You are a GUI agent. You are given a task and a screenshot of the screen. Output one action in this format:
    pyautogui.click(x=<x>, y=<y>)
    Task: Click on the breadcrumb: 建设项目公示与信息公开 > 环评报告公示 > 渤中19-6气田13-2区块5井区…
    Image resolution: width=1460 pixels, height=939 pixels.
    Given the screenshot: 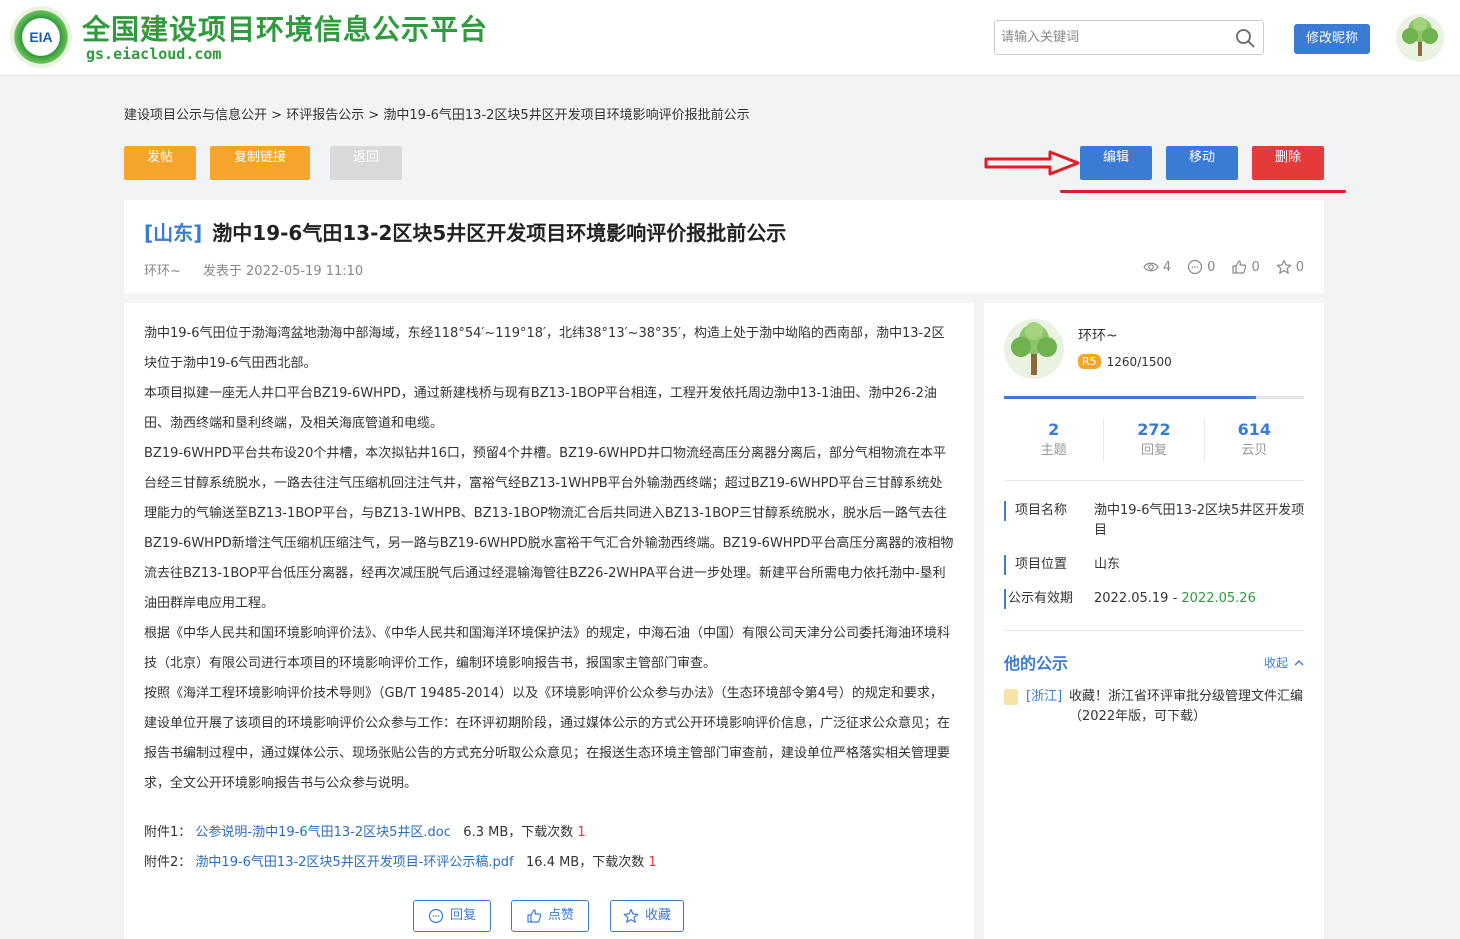 What is the action you would take?
    pyautogui.click(x=437, y=113)
    